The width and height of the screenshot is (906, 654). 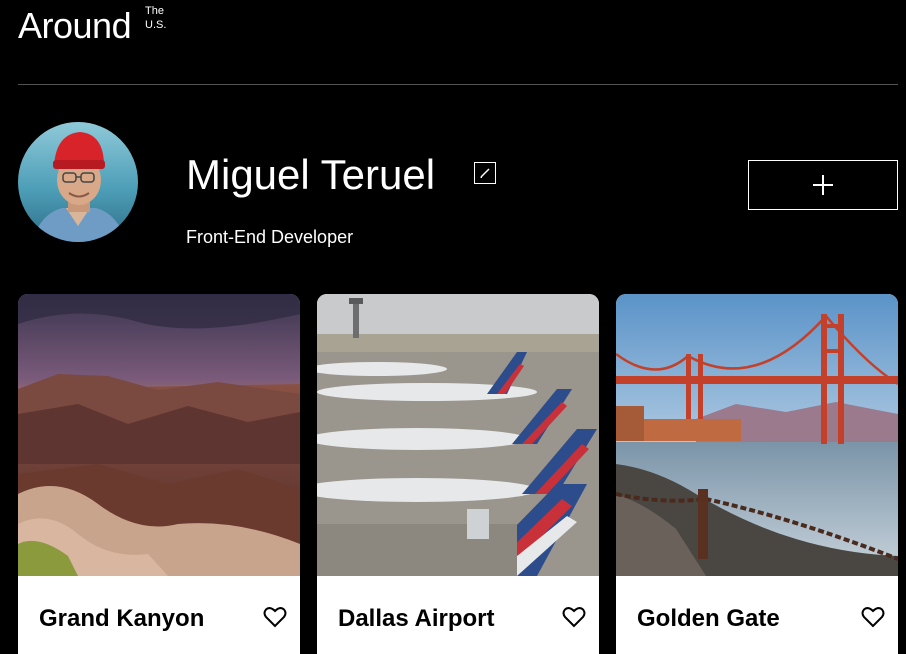 What do you see at coordinates (458, 84) in the screenshot?
I see `header-divider` at bounding box center [458, 84].